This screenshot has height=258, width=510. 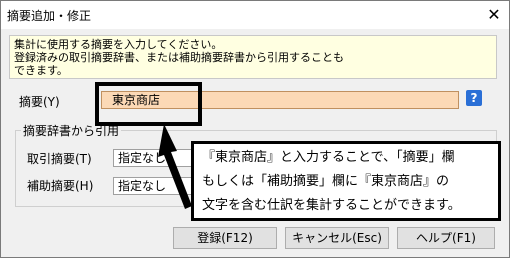 I want to click on input-highlight-box, so click(x=148, y=104).